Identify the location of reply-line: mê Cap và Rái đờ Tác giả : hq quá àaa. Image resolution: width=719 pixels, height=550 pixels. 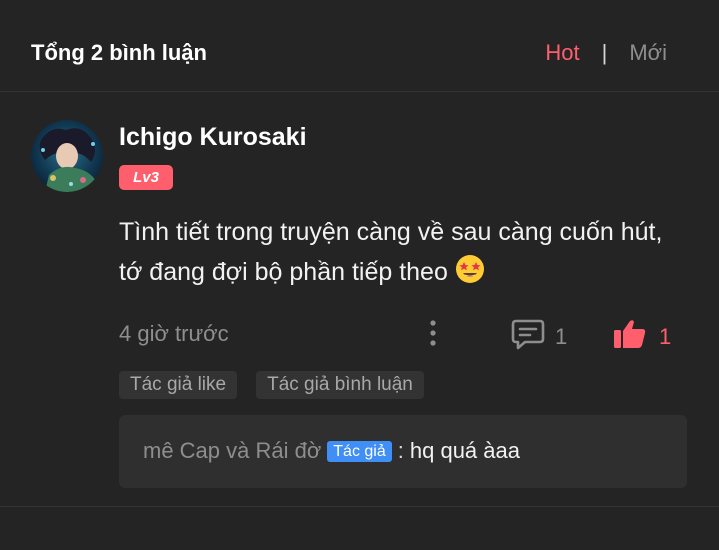
(331, 451).